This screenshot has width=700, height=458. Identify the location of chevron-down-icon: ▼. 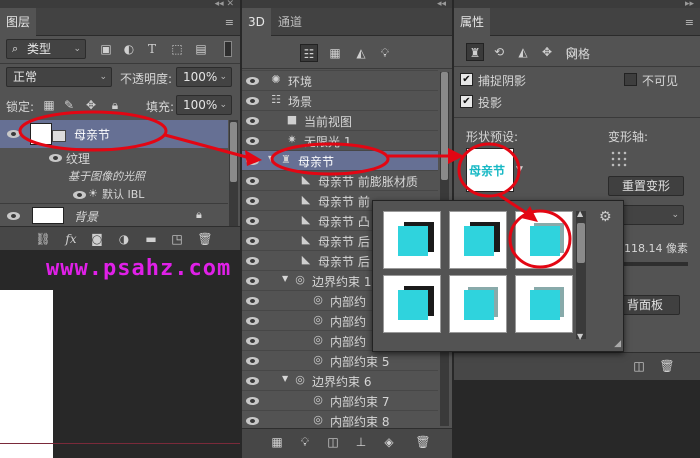
(519, 170).